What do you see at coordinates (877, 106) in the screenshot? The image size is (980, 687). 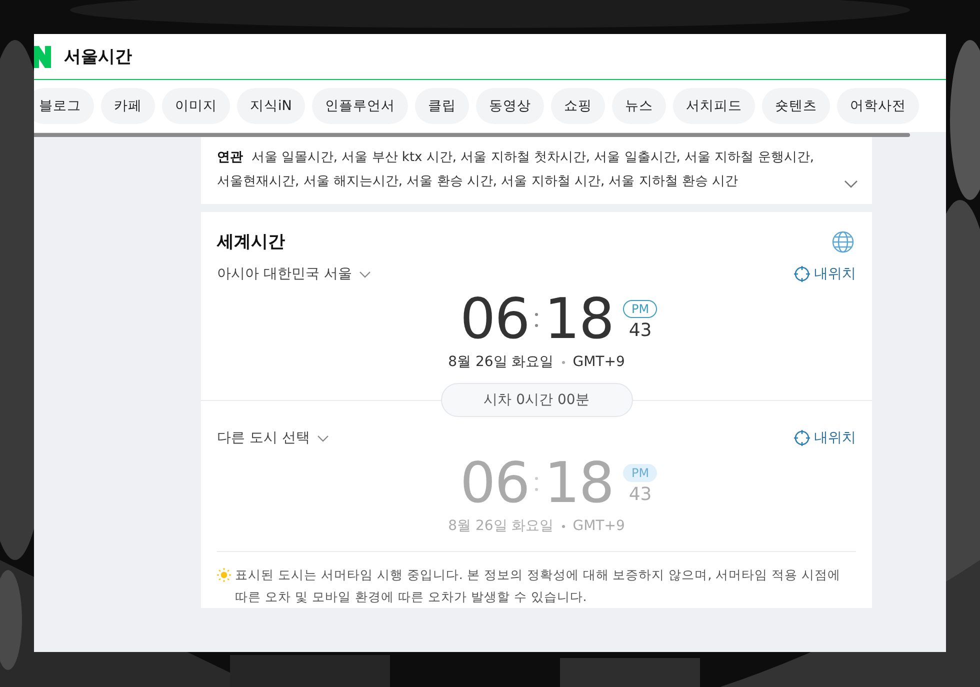 I see `category-tab: 어학사전` at bounding box center [877, 106].